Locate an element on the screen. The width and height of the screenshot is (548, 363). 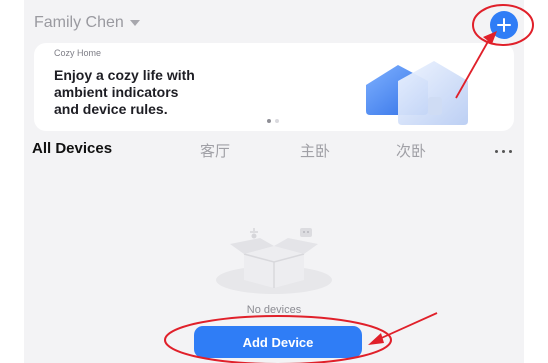
tab-all-devices: All Devices is located at coordinates (72, 148).